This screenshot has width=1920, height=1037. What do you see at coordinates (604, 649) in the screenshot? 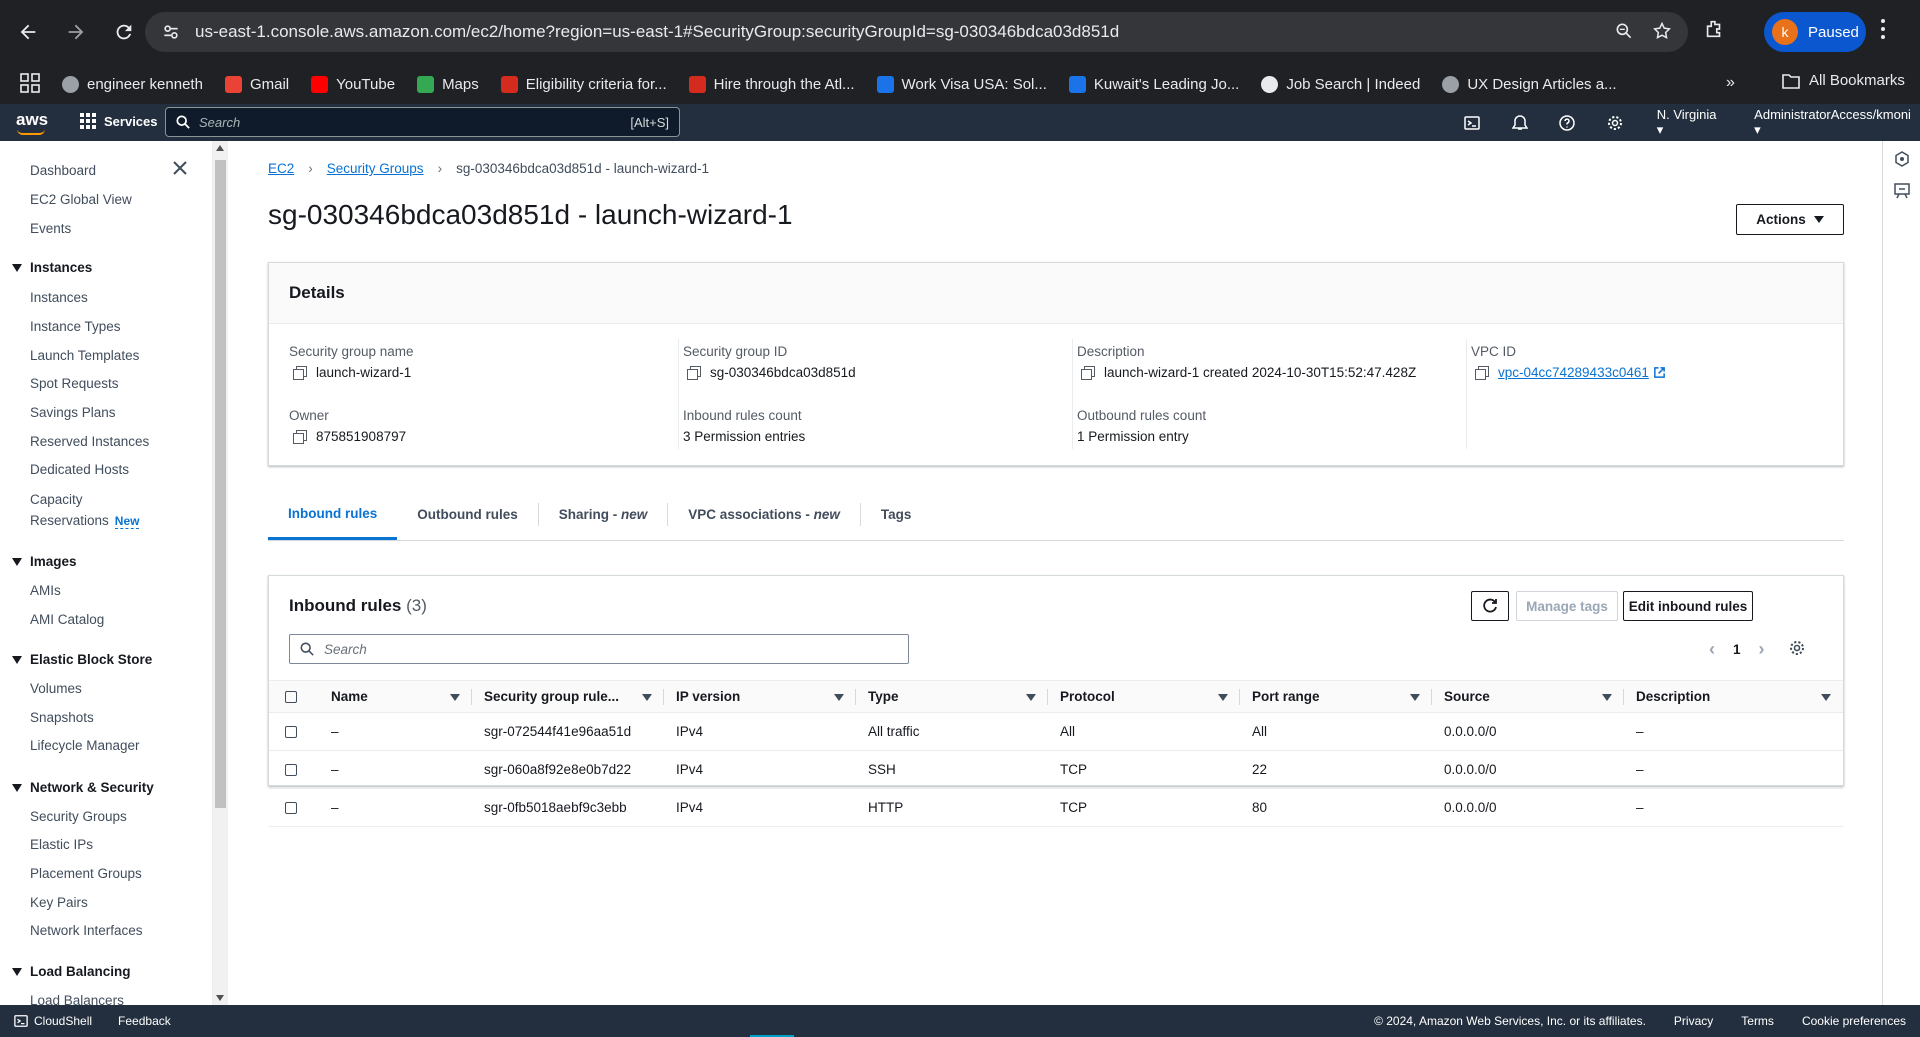
I see `rules-search-input` at bounding box center [604, 649].